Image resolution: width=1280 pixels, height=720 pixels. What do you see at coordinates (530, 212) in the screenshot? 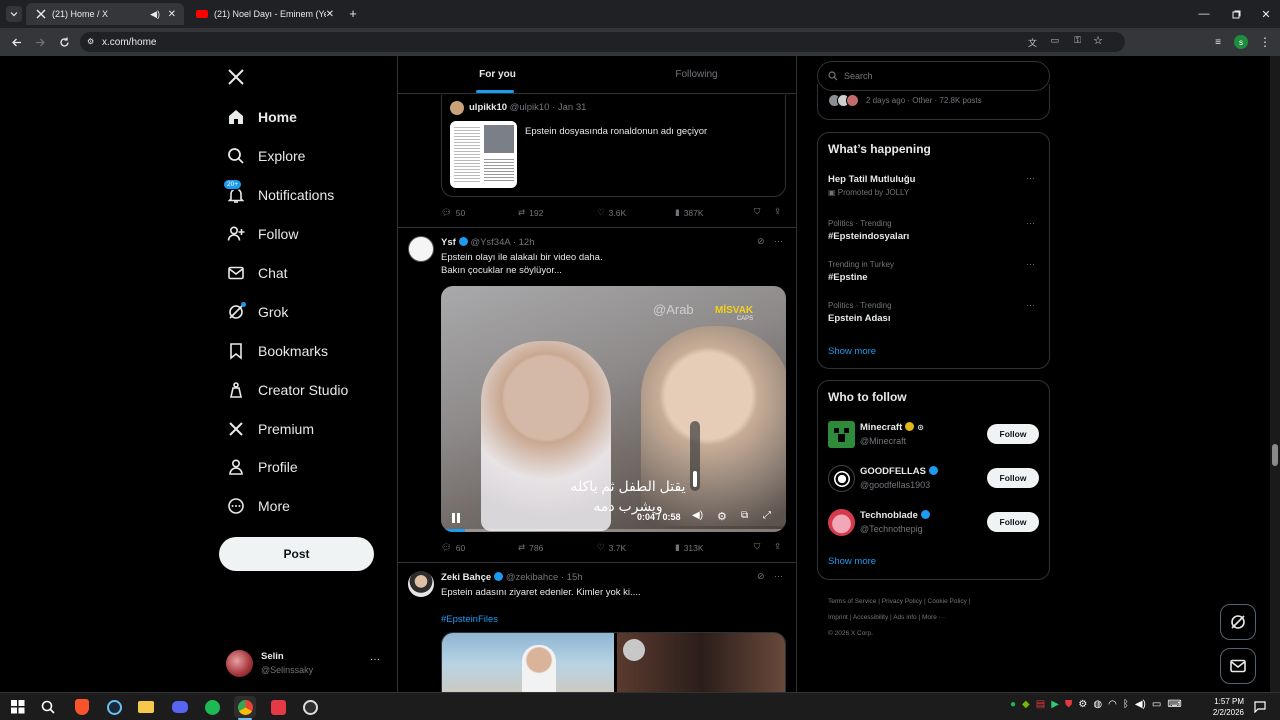
I see `repost-button: ⇄ 192` at bounding box center [530, 212].